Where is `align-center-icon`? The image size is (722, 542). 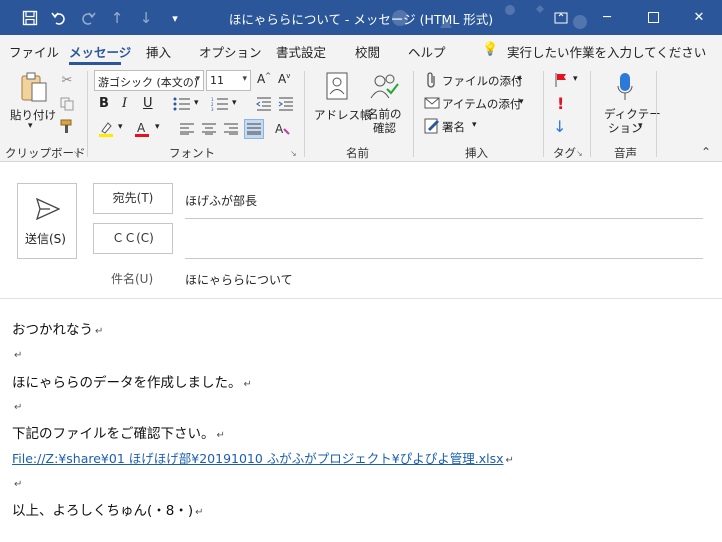
align-center-icon is located at coordinates (209, 129).